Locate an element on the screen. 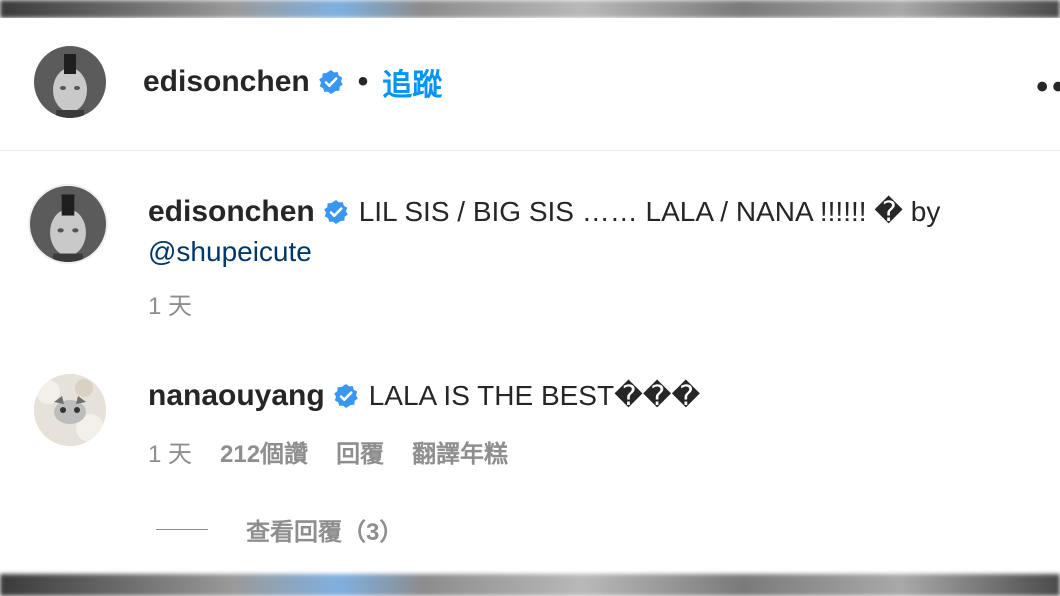 This screenshot has height=596, width=1060. comment-meta: 1 天 212個讚 回覆 翻譯年糕 is located at coordinates (342, 451).